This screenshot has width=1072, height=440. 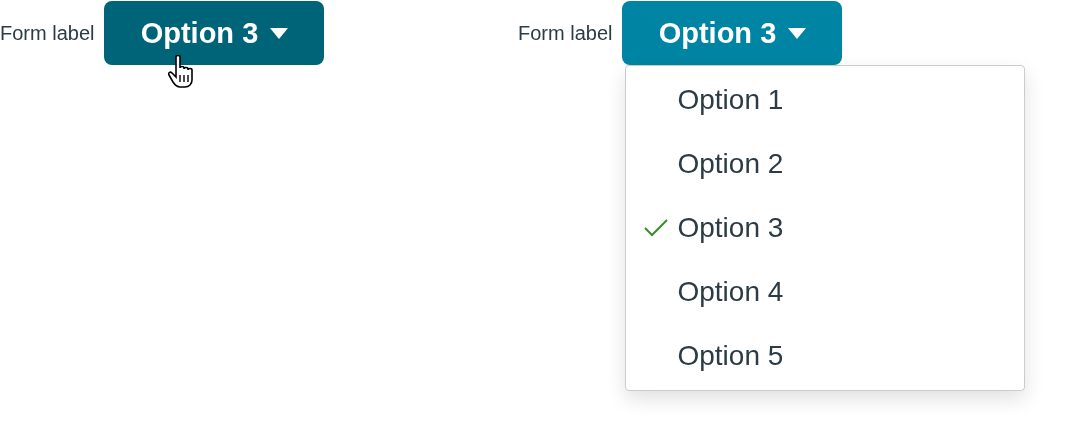 I want to click on menu-option: Option 1, so click(x=825, y=100).